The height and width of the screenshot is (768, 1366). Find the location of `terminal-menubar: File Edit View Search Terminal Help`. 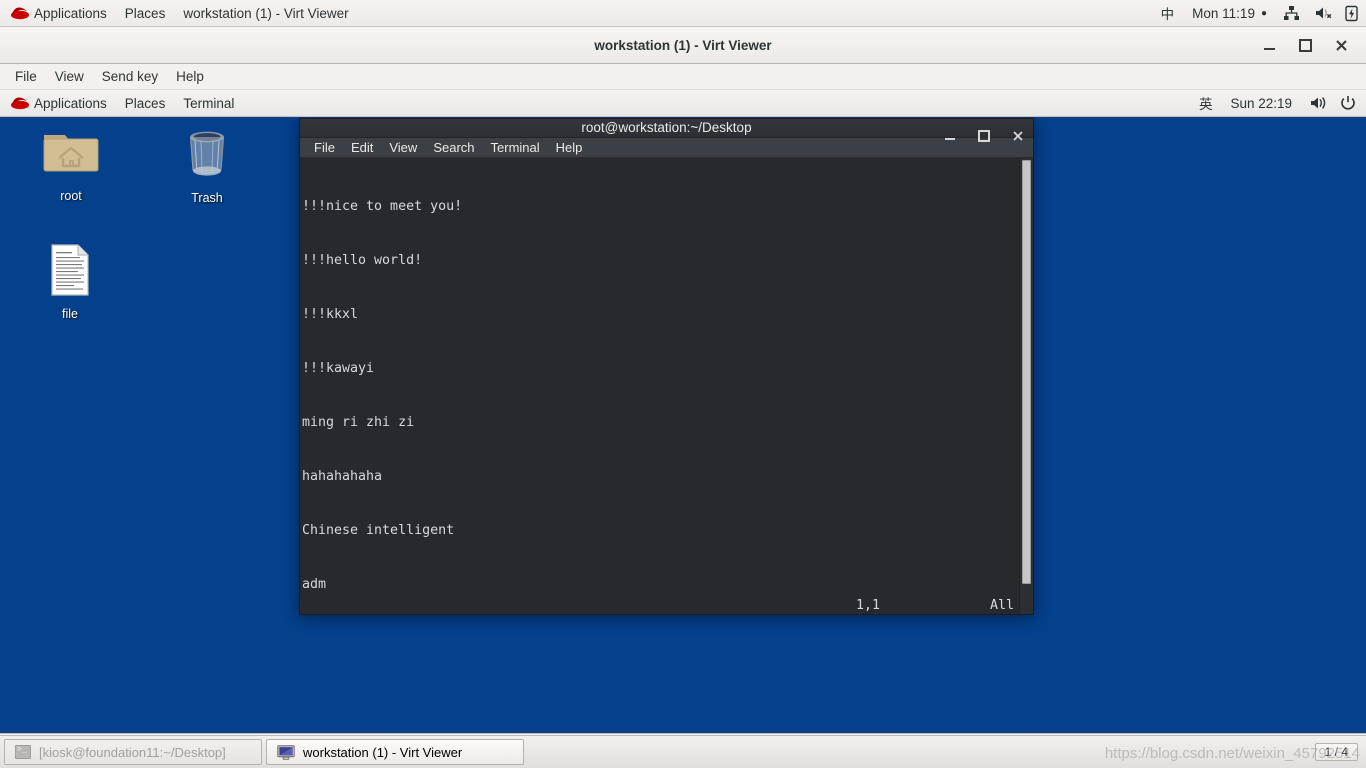

terminal-menubar: File Edit View Search Terminal Help is located at coordinates (666, 147).